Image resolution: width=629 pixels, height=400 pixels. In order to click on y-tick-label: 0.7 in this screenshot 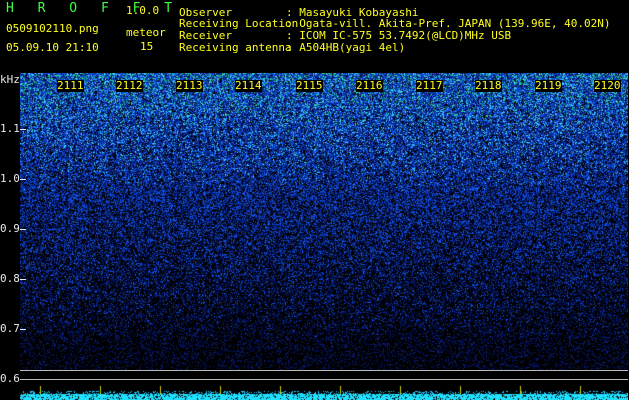, I will do `click(10, 328)`.